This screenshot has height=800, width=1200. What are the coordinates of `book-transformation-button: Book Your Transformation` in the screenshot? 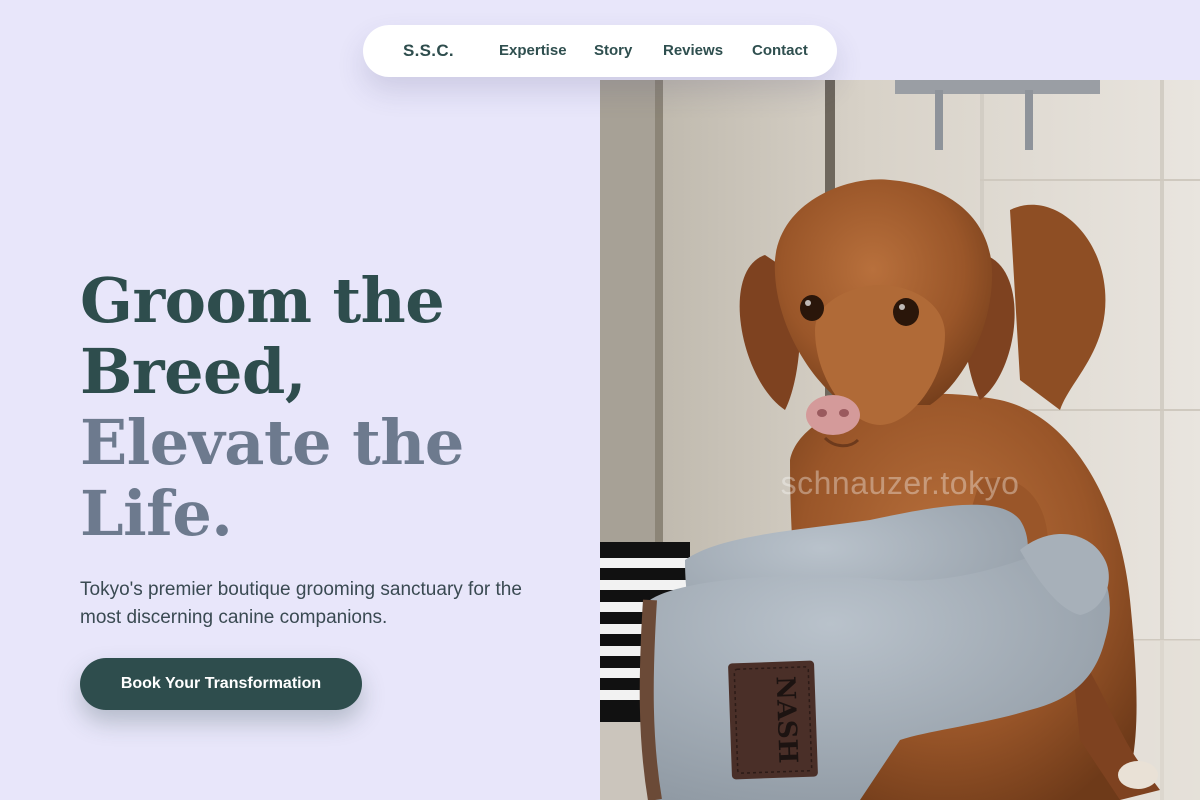 It's located at (221, 684).